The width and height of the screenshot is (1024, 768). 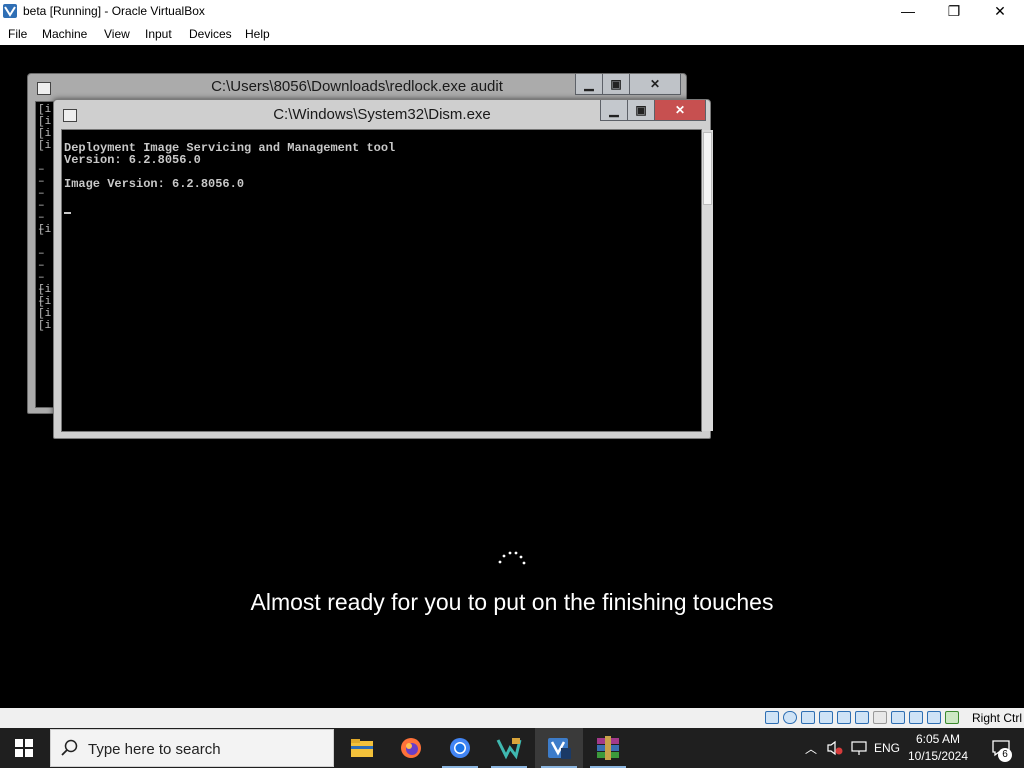 I want to click on chevron-up-icon: ︿, so click(x=810, y=748).